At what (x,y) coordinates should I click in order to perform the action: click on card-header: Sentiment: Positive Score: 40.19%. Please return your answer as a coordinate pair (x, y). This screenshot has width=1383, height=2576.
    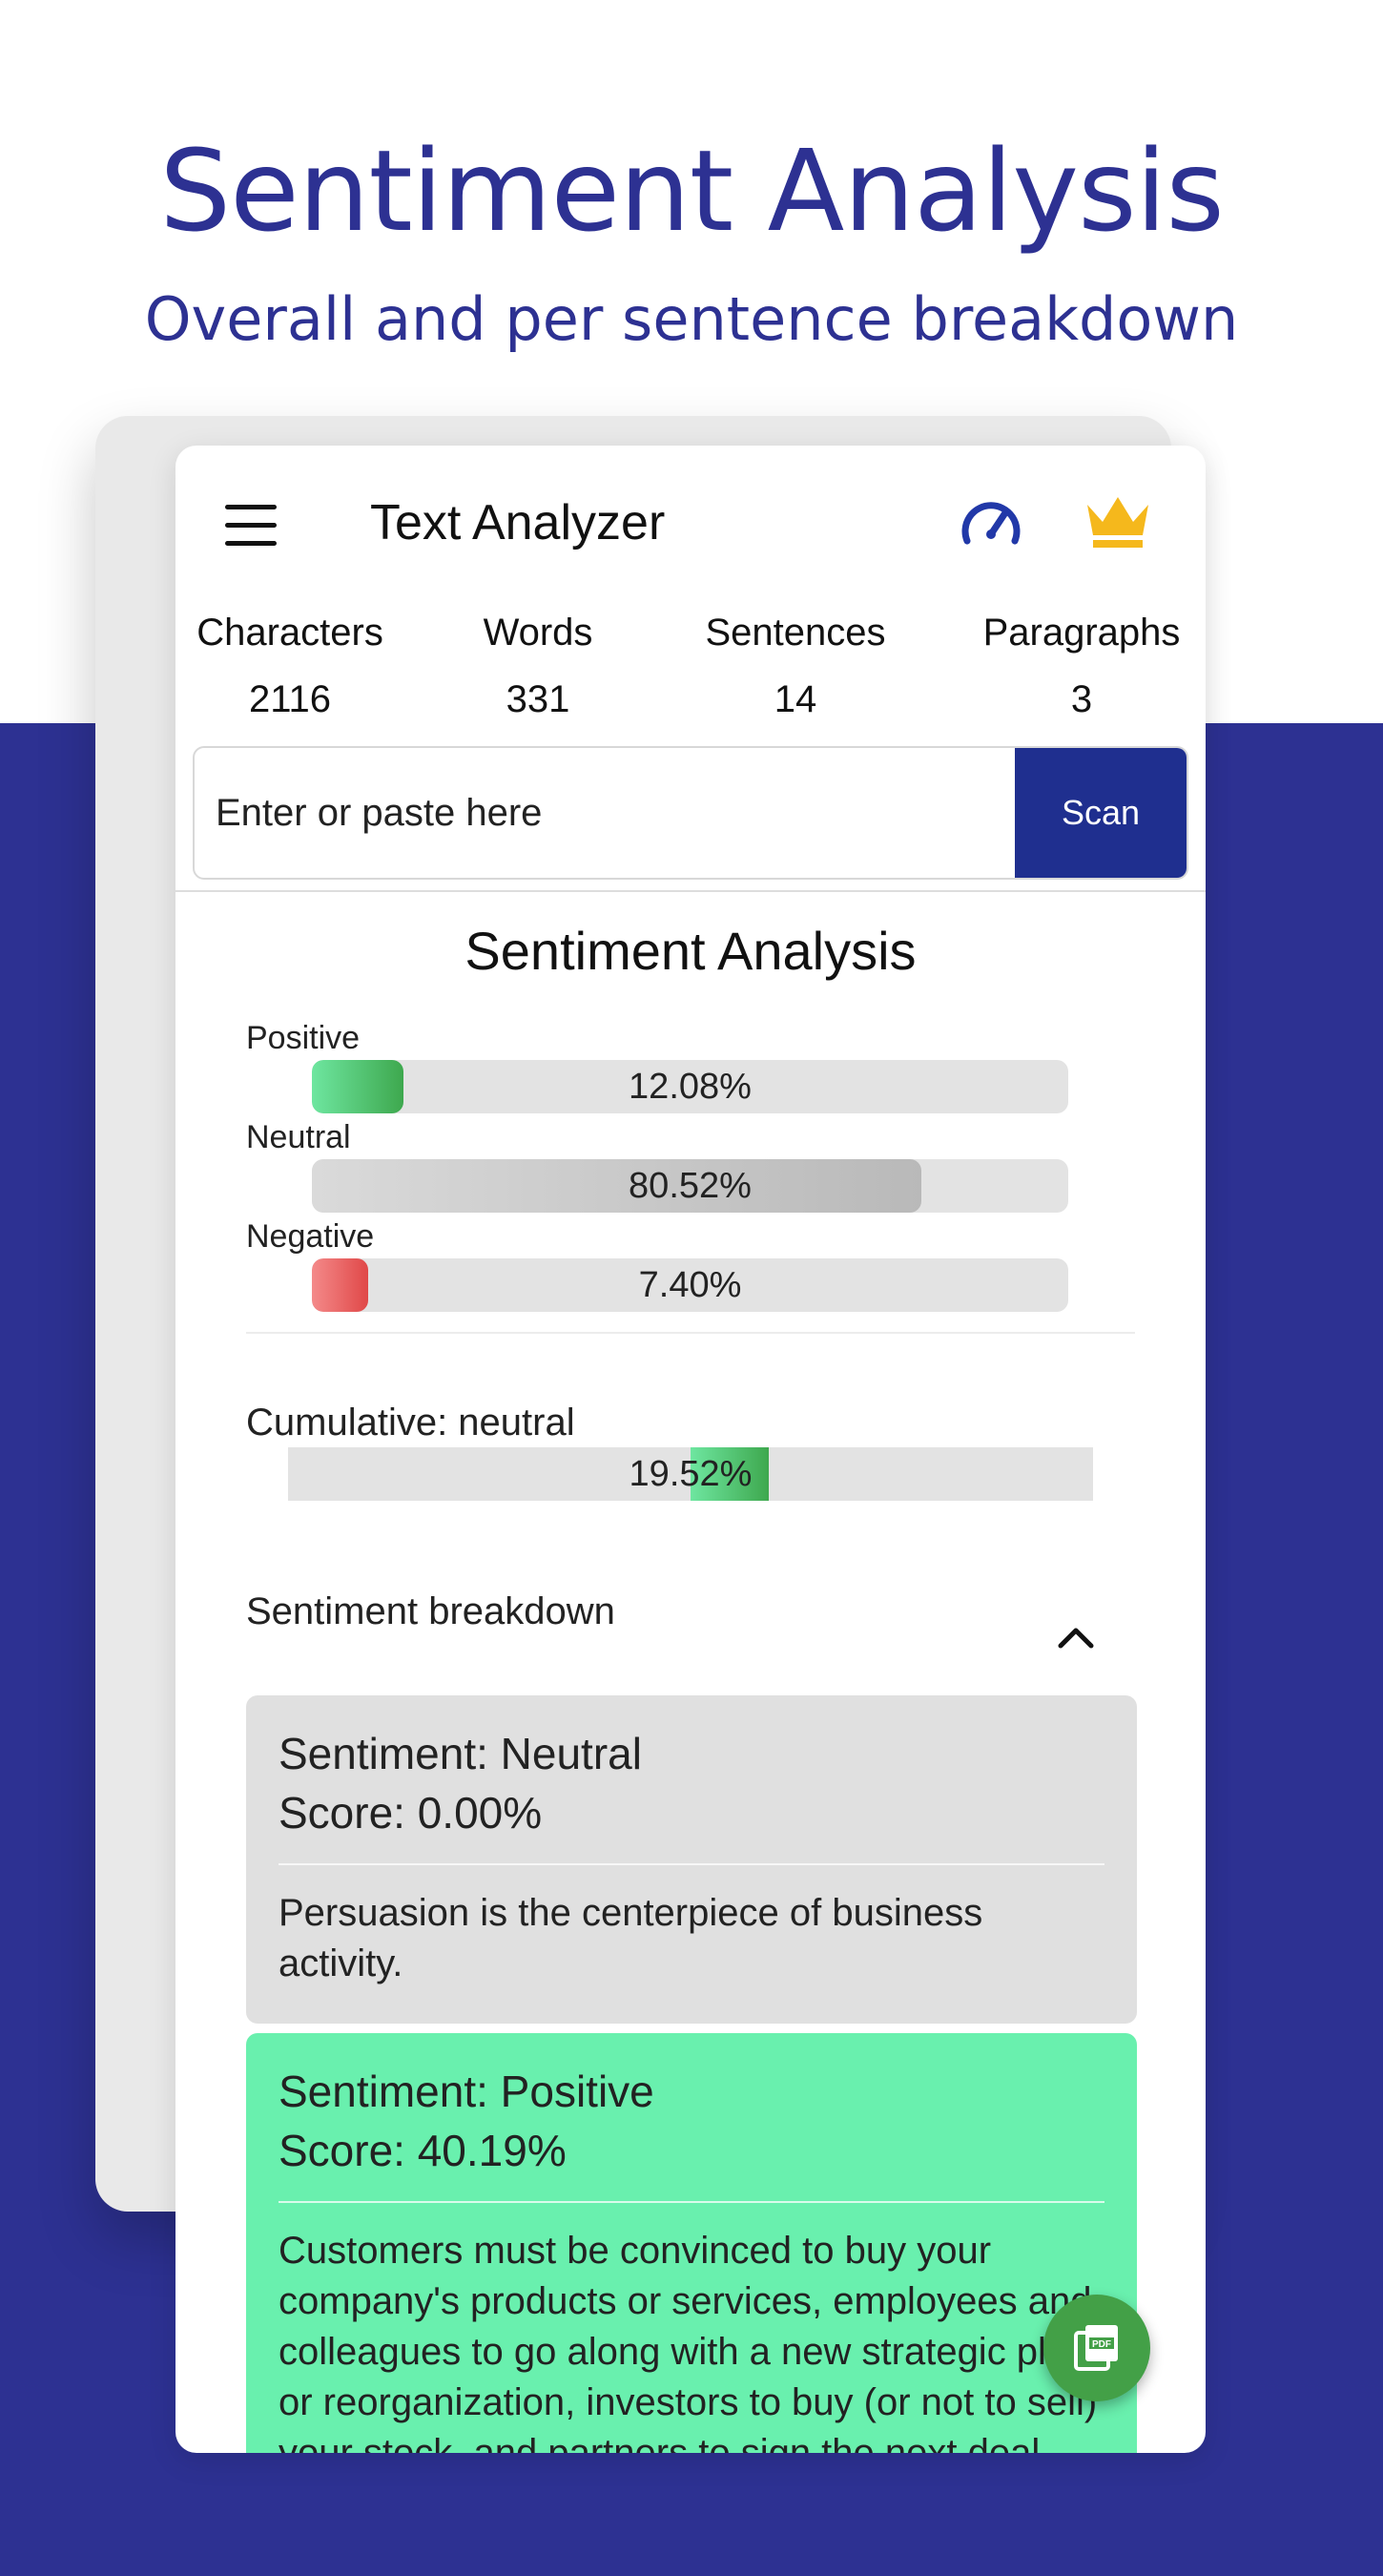
    Looking at the image, I should click on (691, 2118).